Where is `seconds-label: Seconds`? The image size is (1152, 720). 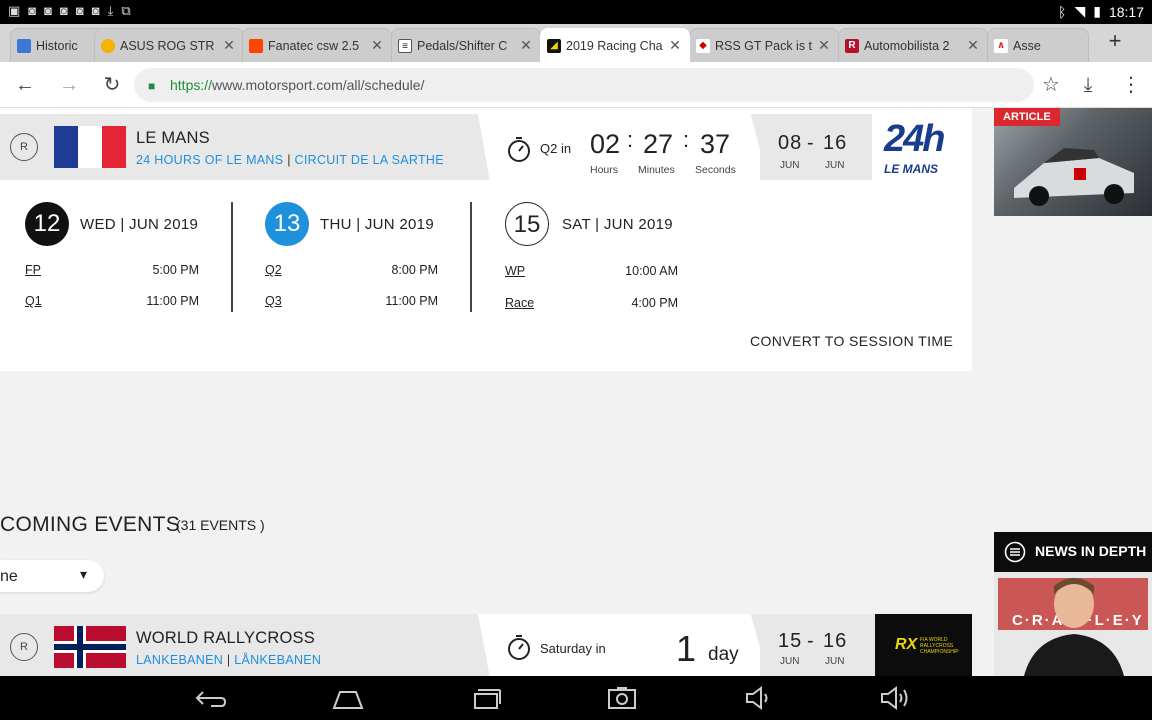
seconds-label: Seconds is located at coordinates (715, 170).